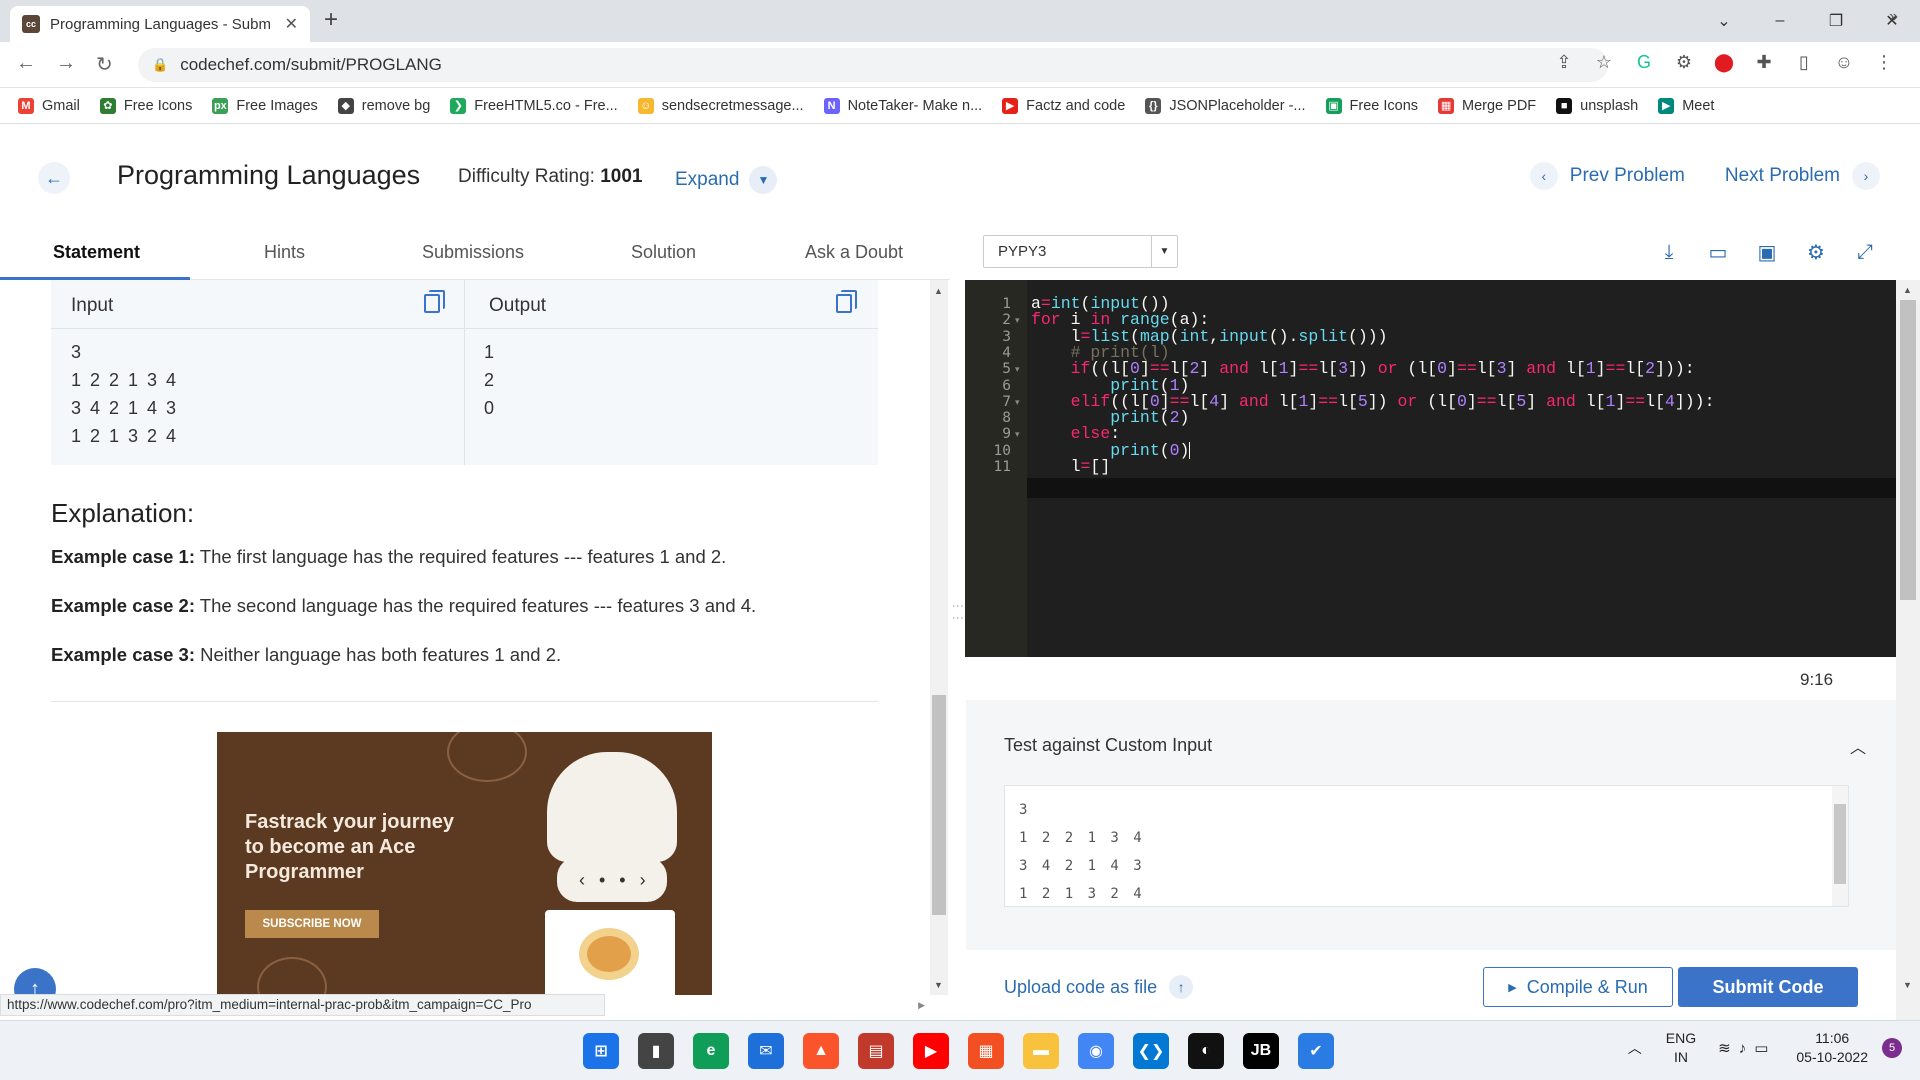  Describe the element at coordinates (434, 301) in the screenshot. I see `copy-input-icon` at that location.